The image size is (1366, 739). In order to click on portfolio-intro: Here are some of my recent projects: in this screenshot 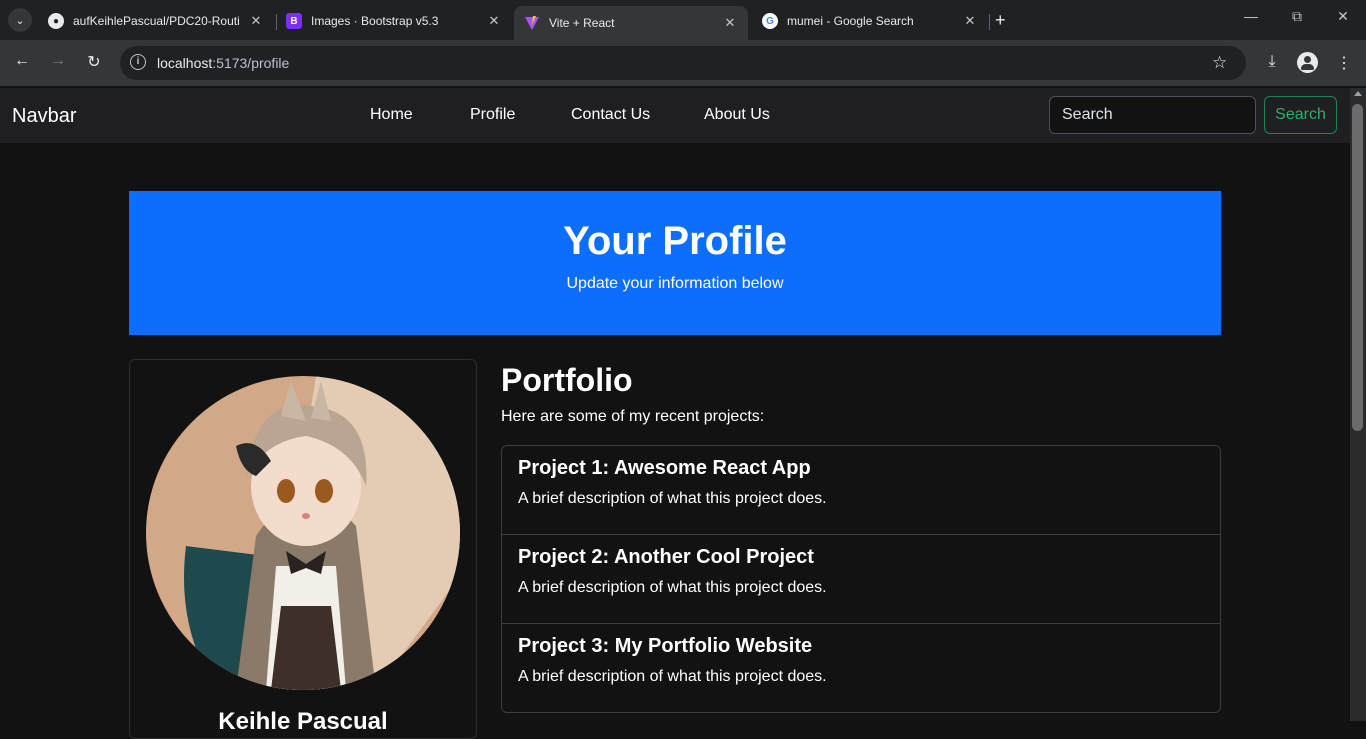, I will do `click(633, 416)`.